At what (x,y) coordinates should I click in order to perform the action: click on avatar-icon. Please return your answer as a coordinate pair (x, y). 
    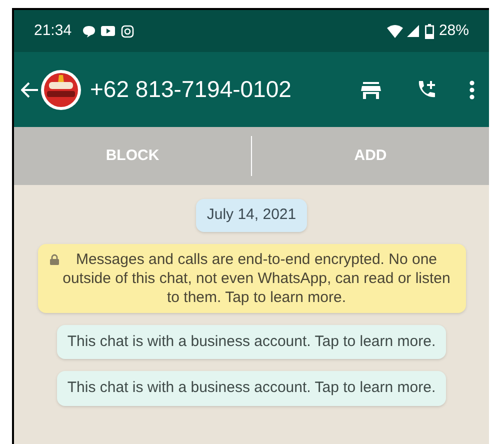
    Looking at the image, I should click on (61, 89).